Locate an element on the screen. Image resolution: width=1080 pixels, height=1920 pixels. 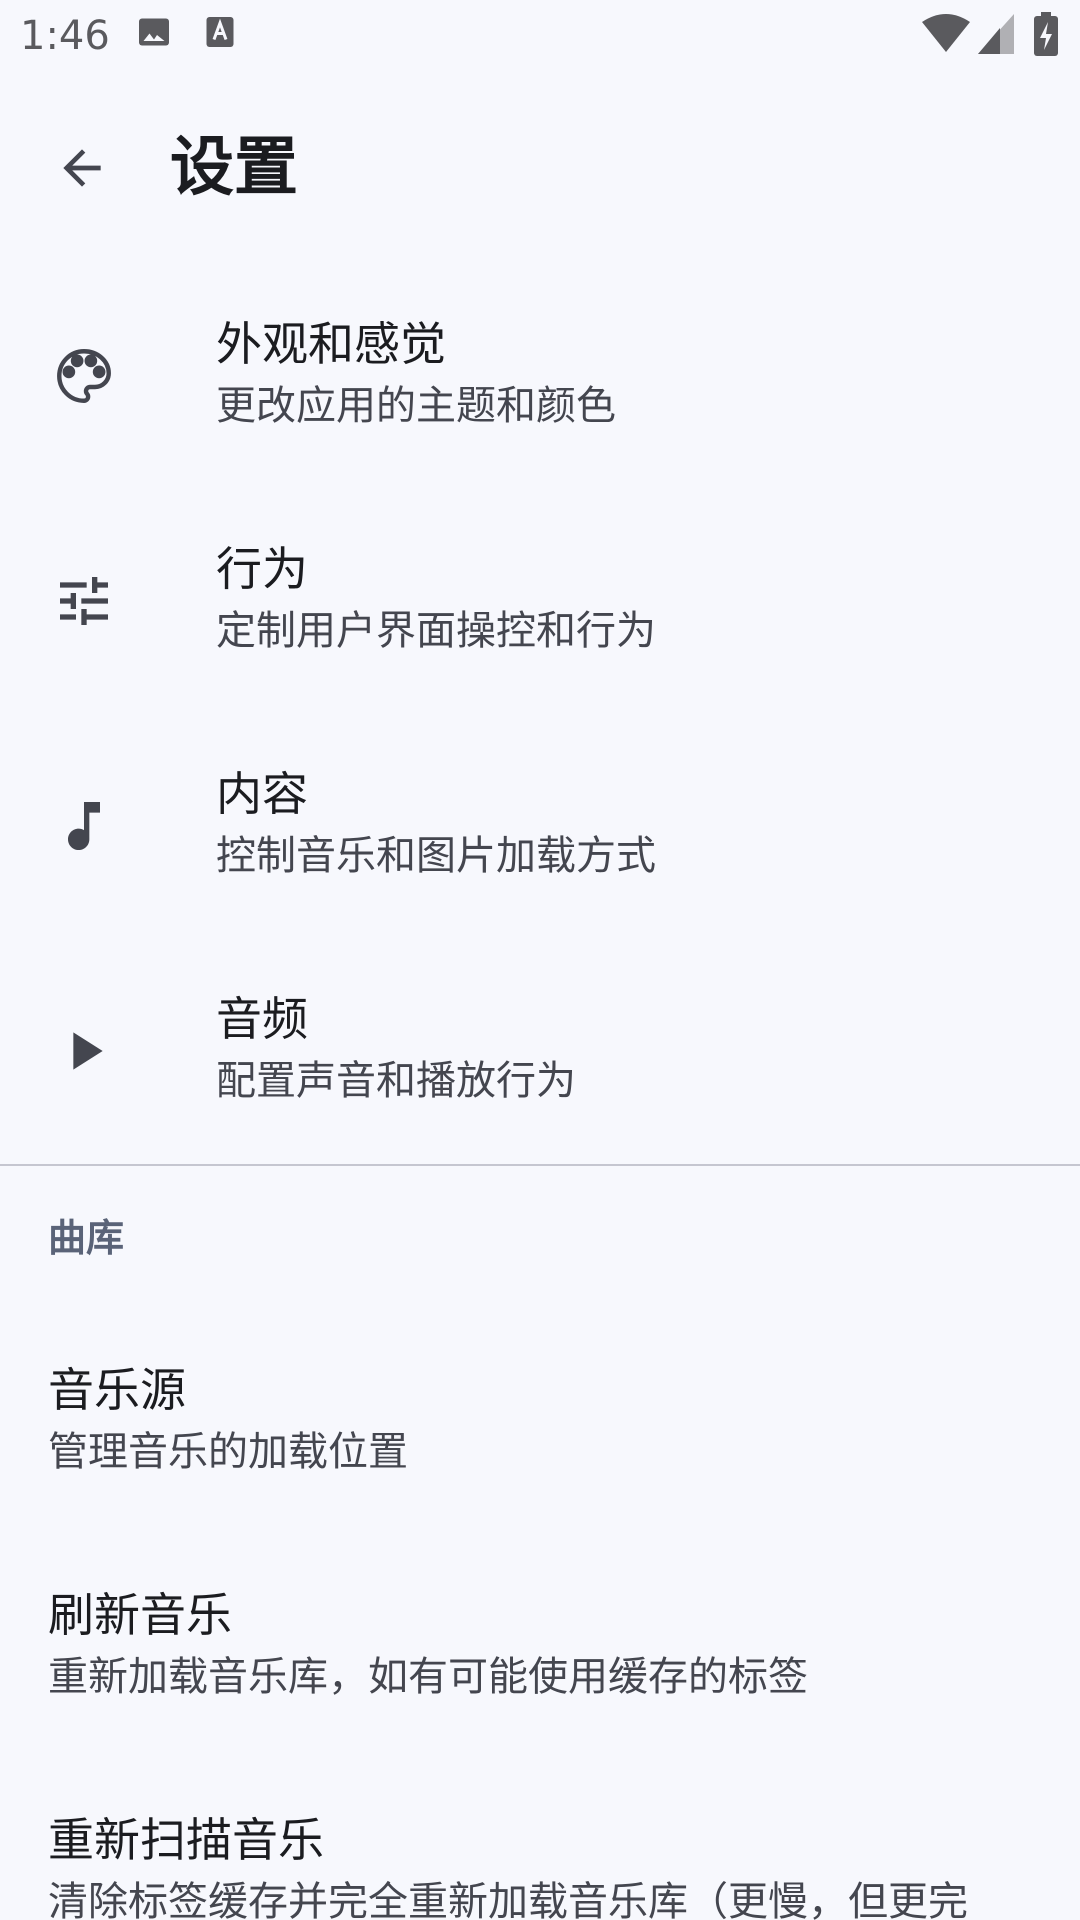
palette-icon is located at coordinates (84, 376).